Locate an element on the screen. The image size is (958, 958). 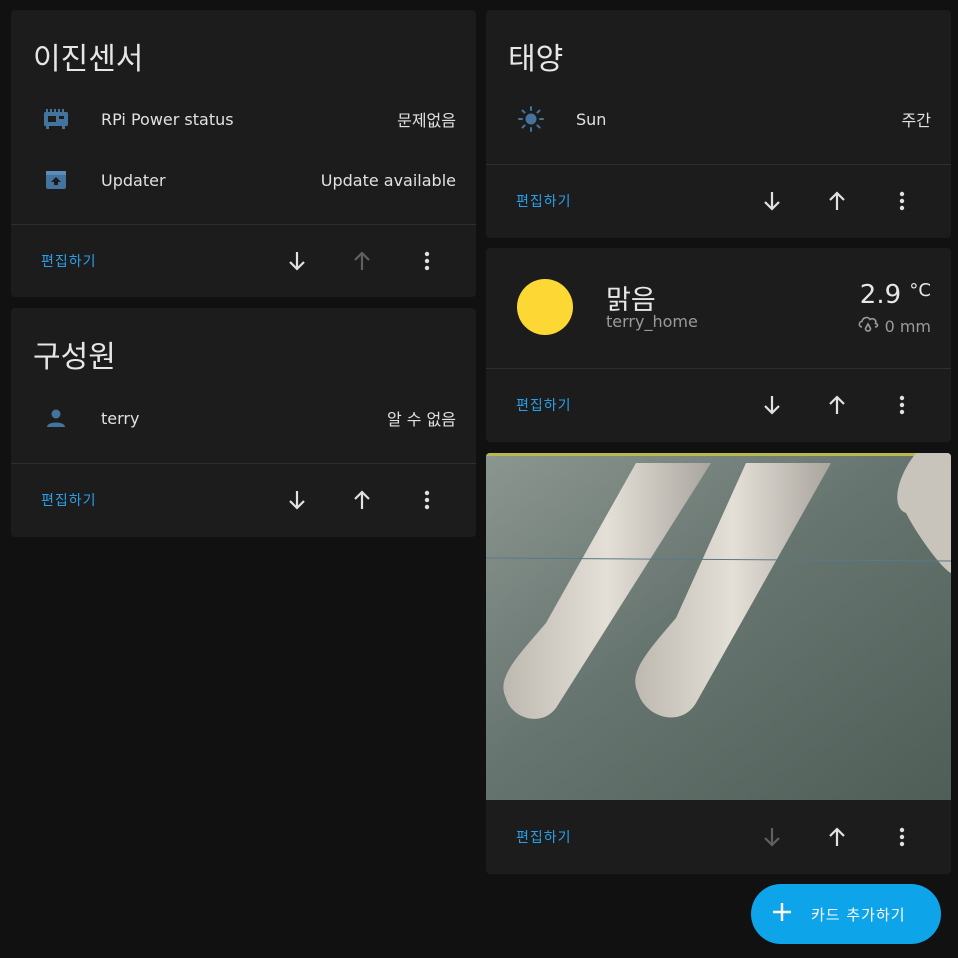
precipitation-value: 0 mm is located at coordinates (907, 326).